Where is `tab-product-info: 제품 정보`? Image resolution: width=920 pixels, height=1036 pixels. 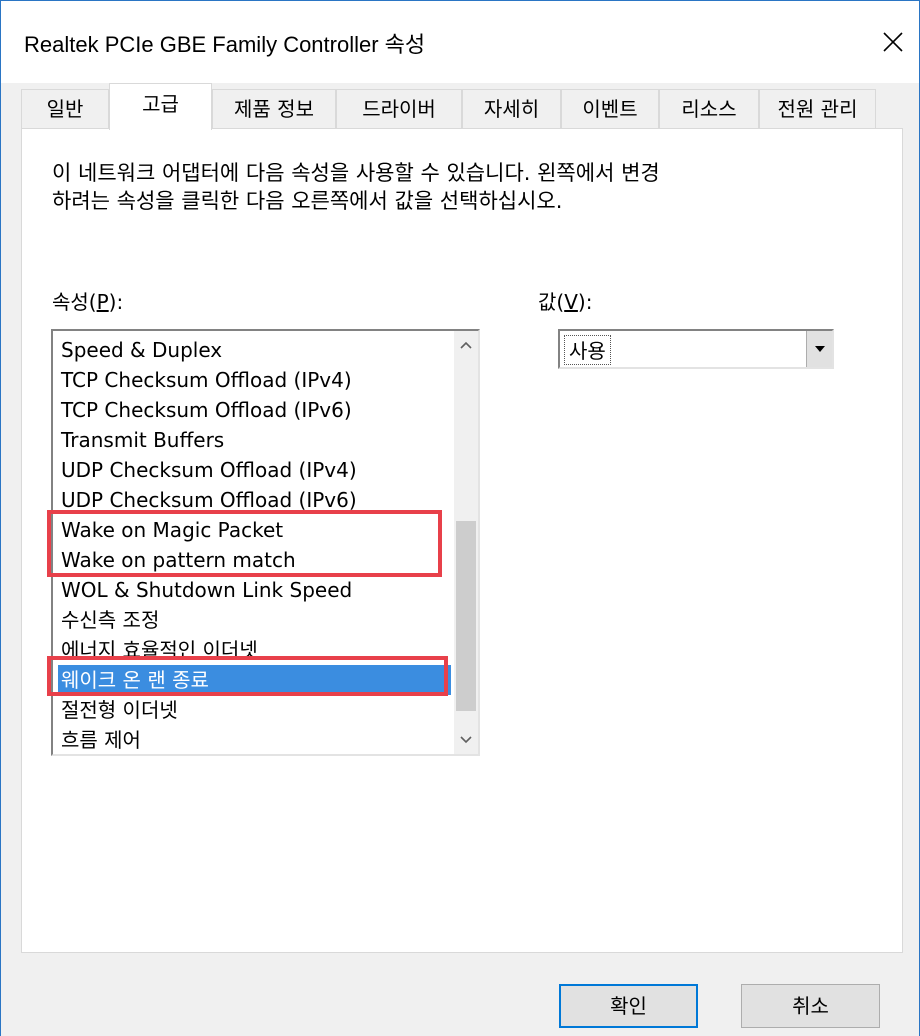 tab-product-info: 제품 정보 is located at coordinates (274, 109).